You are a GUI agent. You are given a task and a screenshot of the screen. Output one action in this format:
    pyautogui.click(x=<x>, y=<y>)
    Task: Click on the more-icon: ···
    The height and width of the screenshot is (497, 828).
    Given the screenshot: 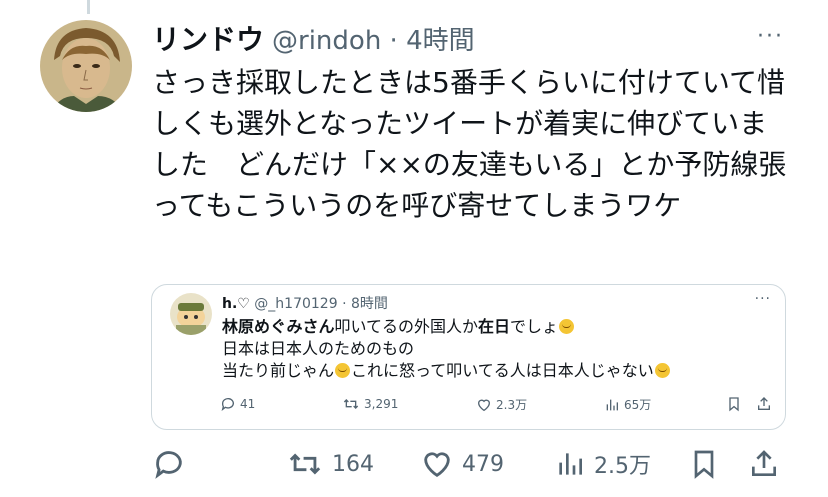 What is the action you would take?
    pyautogui.click(x=770, y=36)
    